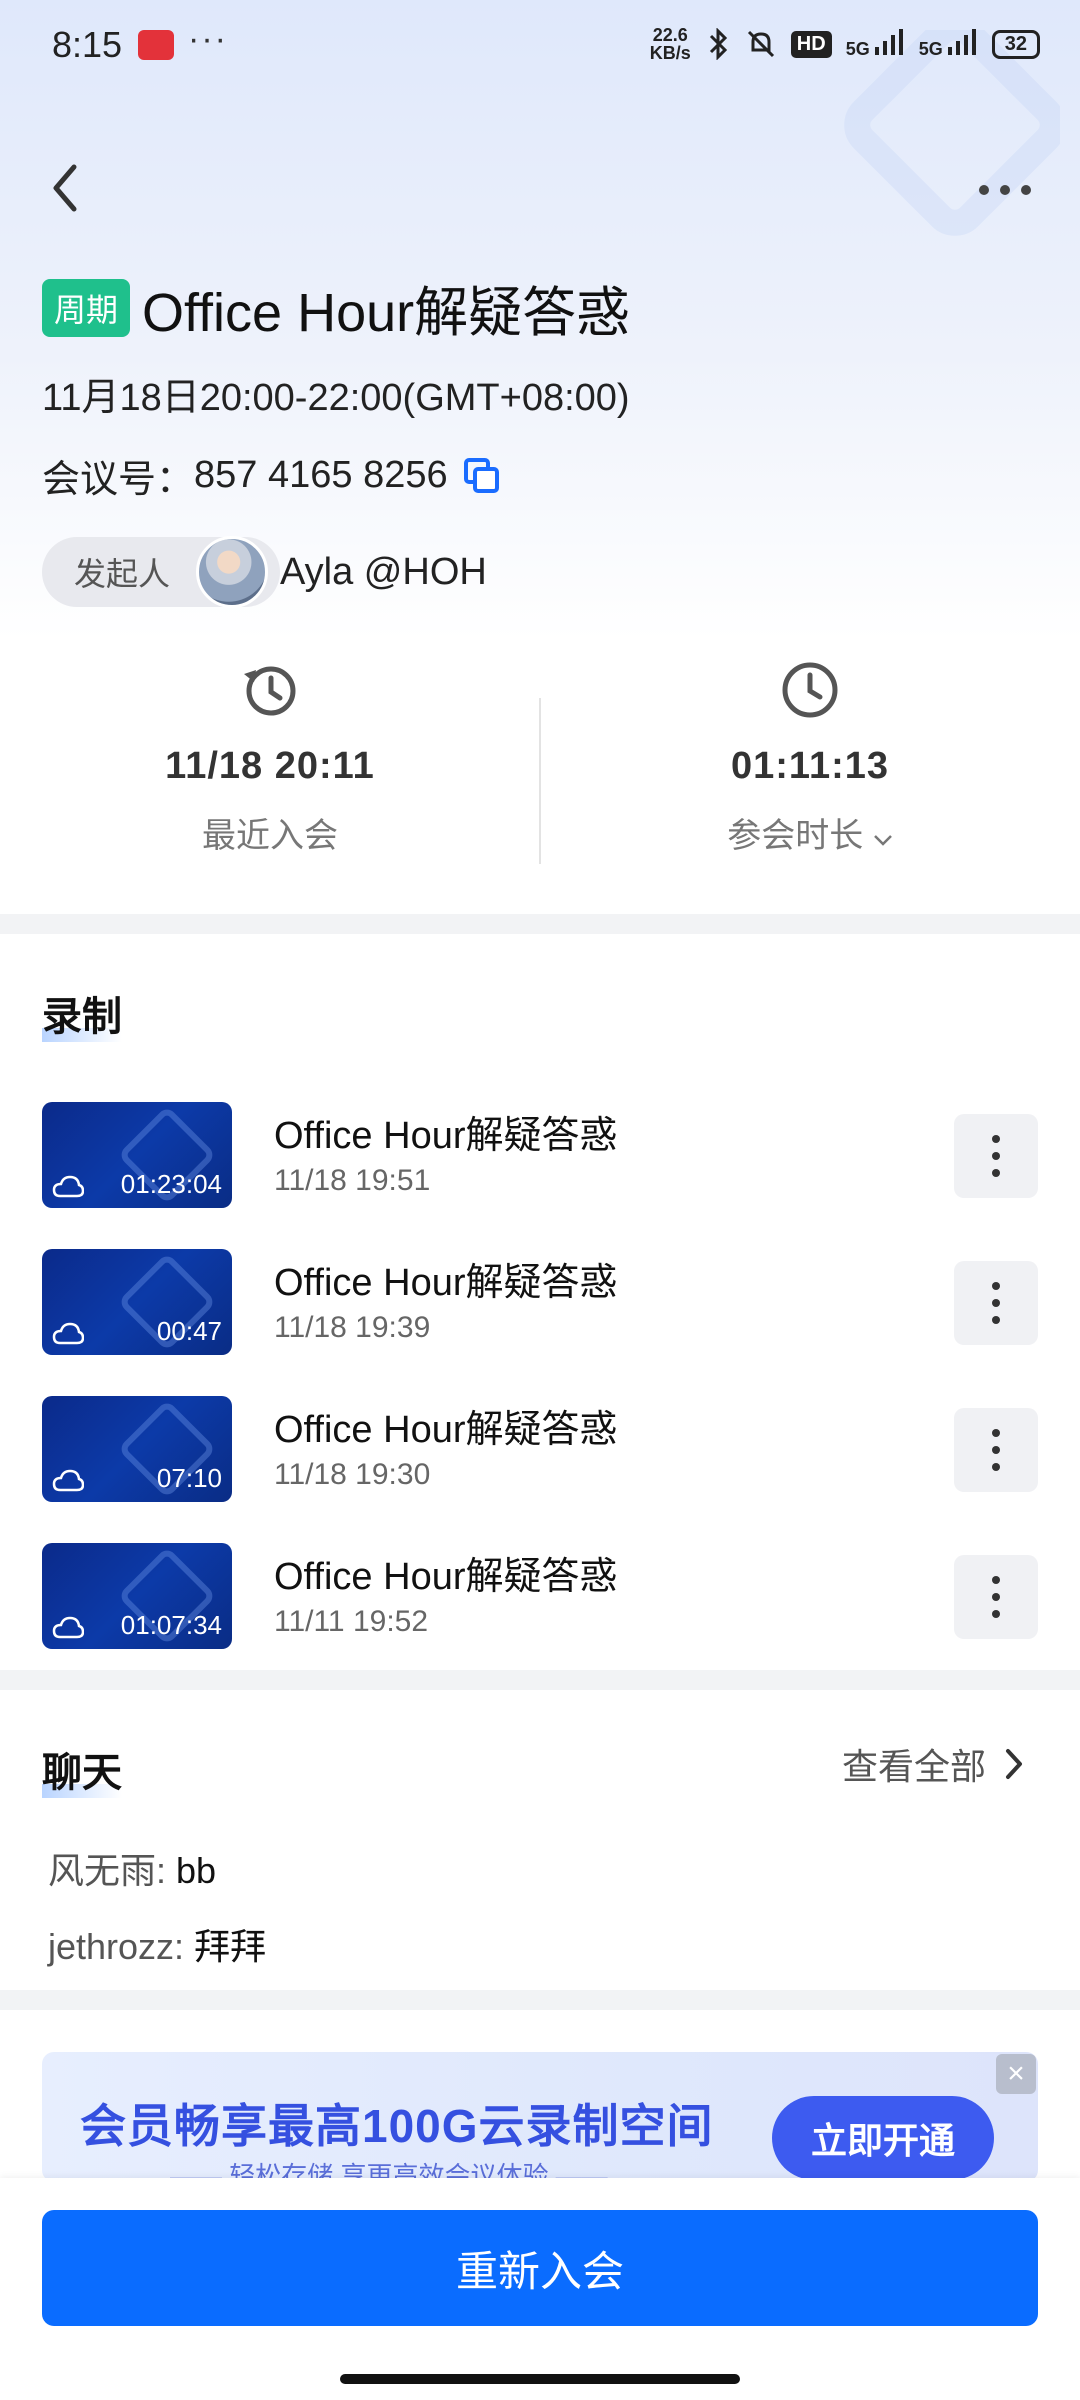  What do you see at coordinates (107, 1870) in the screenshot?
I see `chat-sender: 风无雨:` at bounding box center [107, 1870].